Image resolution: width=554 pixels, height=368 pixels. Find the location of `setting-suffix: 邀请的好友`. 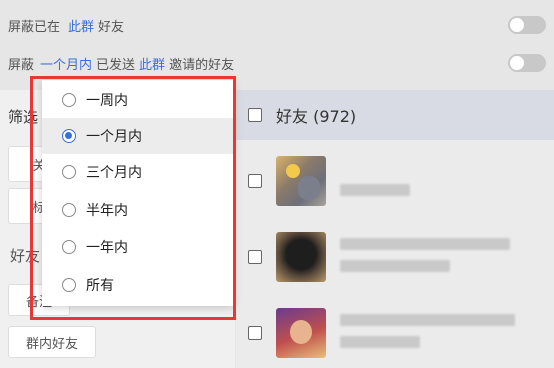

setting-suffix: 邀请的好友 is located at coordinates (202, 65).